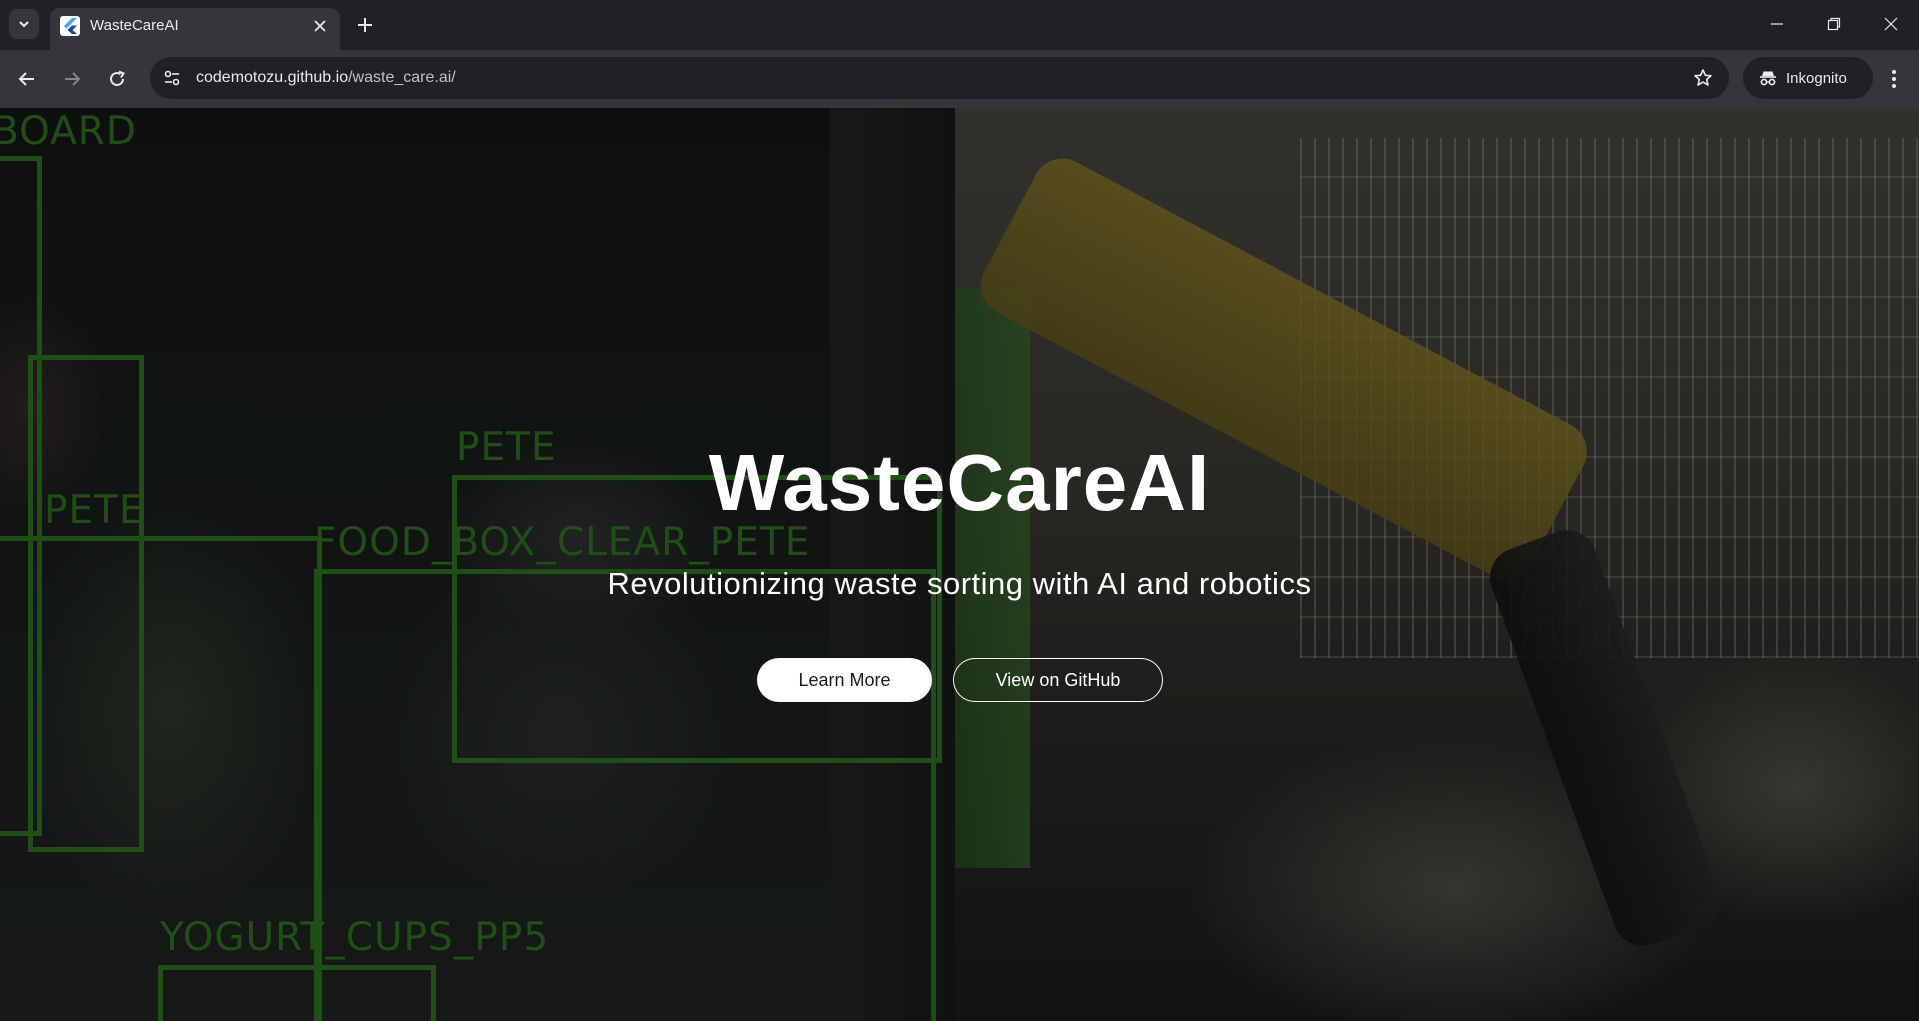 This screenshot has height=1021, width=1919. I want to click on incognito-icon, so click(1768, 78).